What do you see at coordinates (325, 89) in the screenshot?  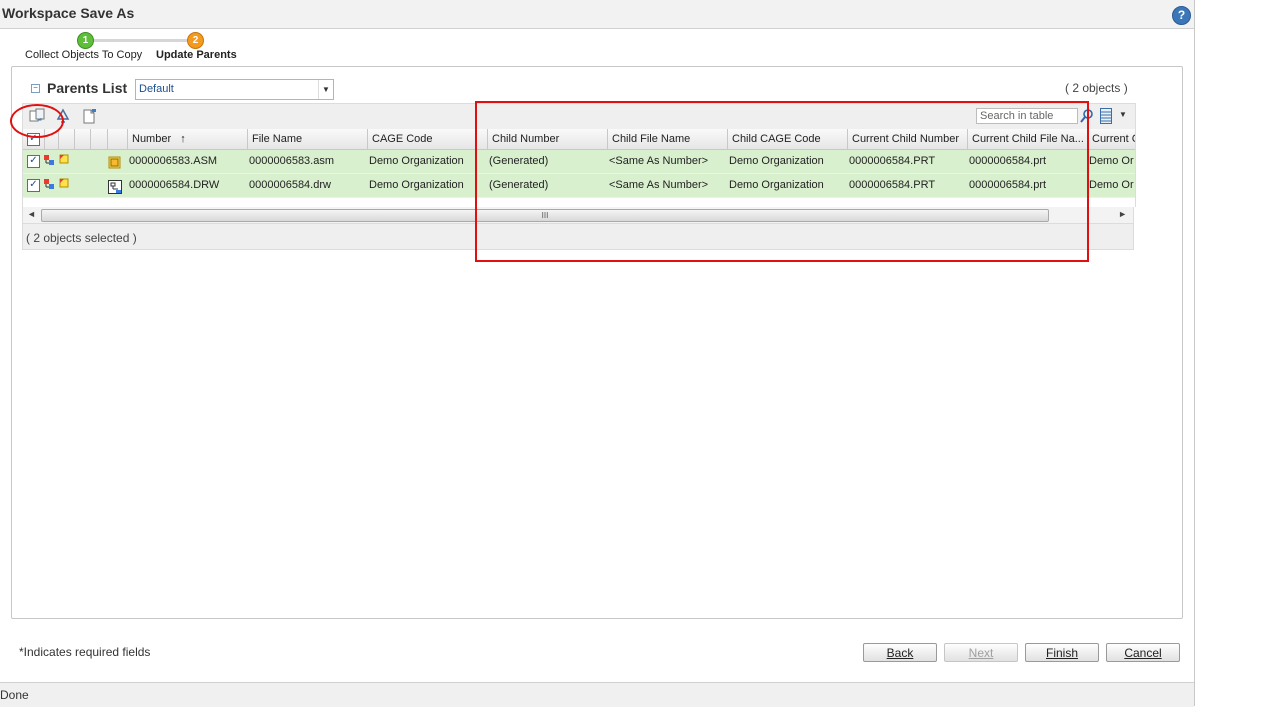 I see `chevron-down-icon: ▼` at bounding box center [325, 89].